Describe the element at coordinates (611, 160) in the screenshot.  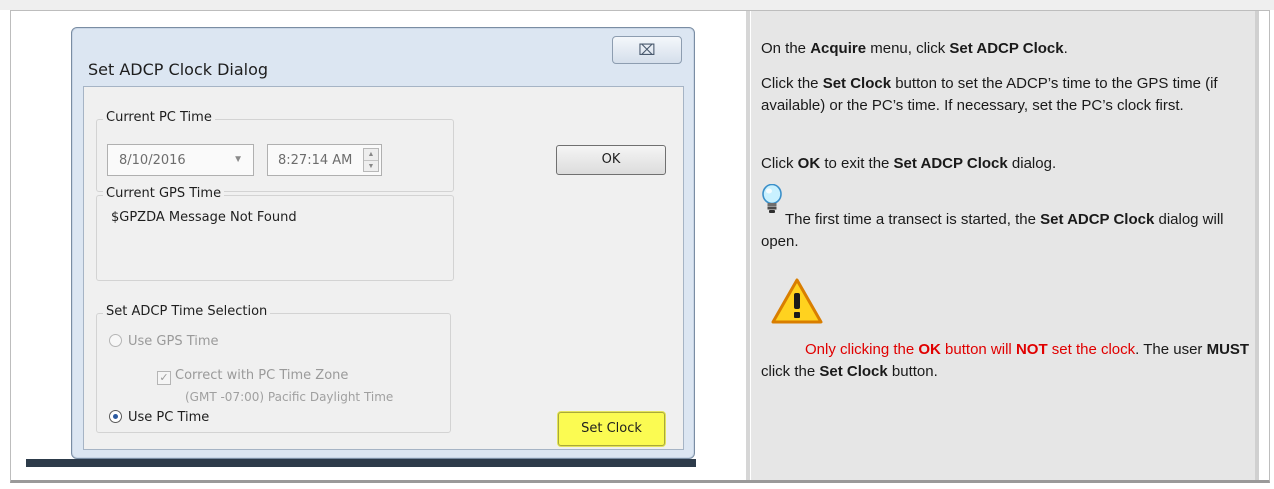
I see `ok-button: OK` at that location.